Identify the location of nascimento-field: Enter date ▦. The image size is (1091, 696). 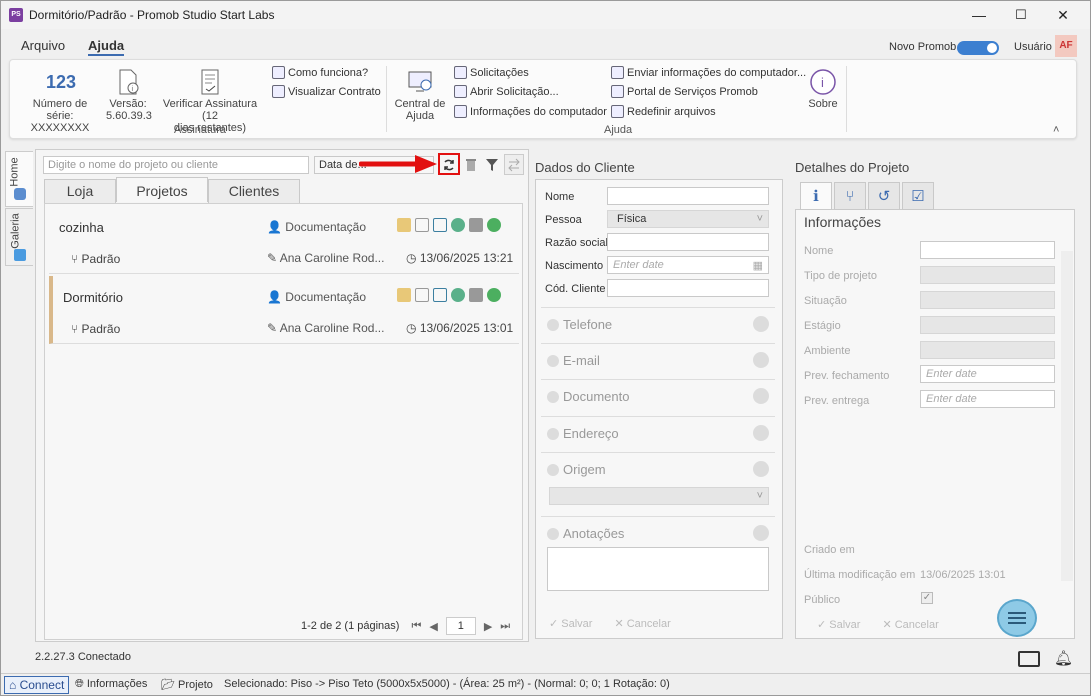
(688, 265).